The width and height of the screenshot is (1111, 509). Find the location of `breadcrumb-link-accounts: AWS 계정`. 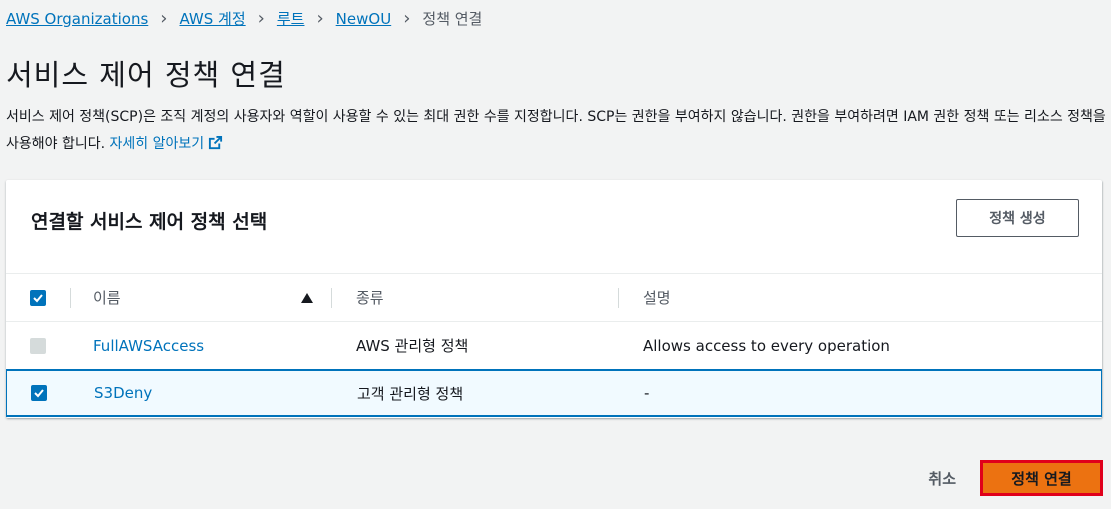

breadcrumb-link-accounts: AWS 계정 is located at coordinates (212, 18).